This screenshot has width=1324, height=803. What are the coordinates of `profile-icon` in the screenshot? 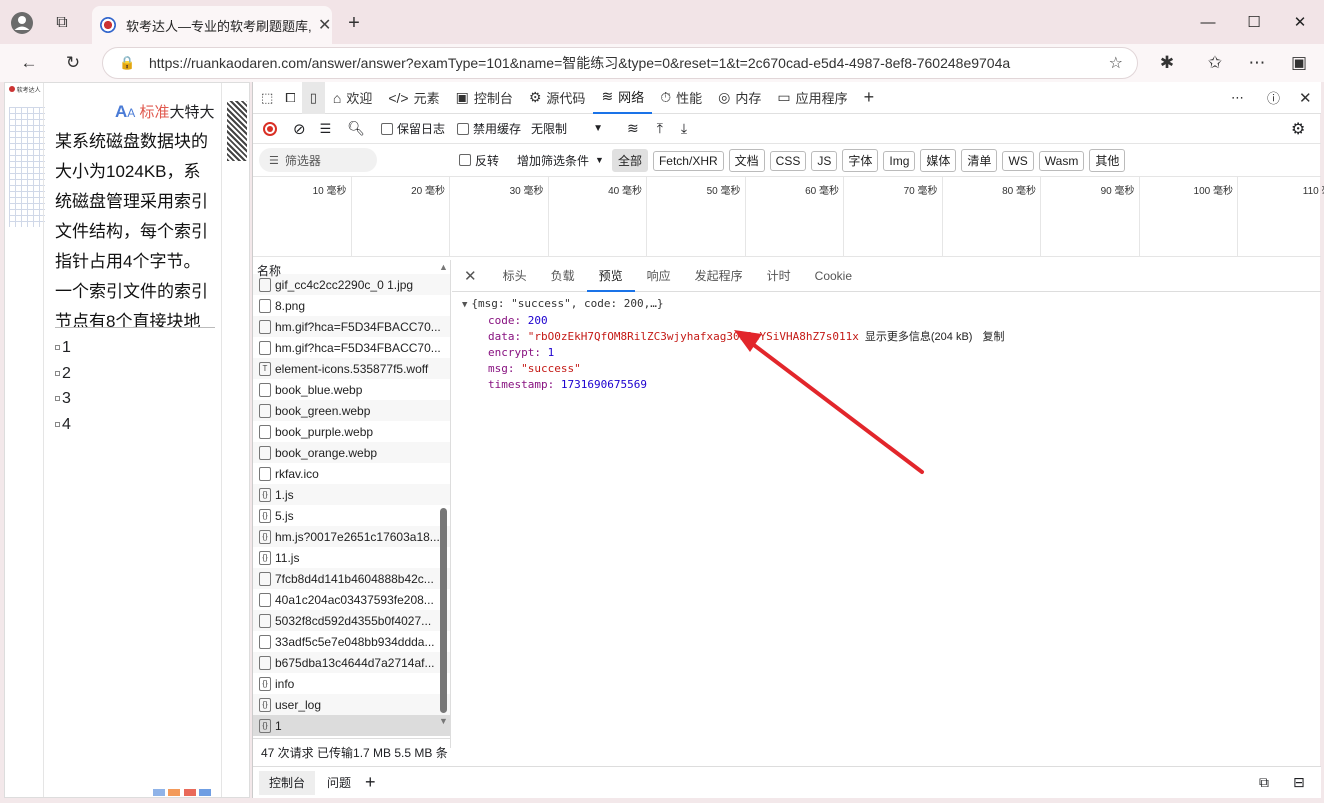 It's located at (22, 23).